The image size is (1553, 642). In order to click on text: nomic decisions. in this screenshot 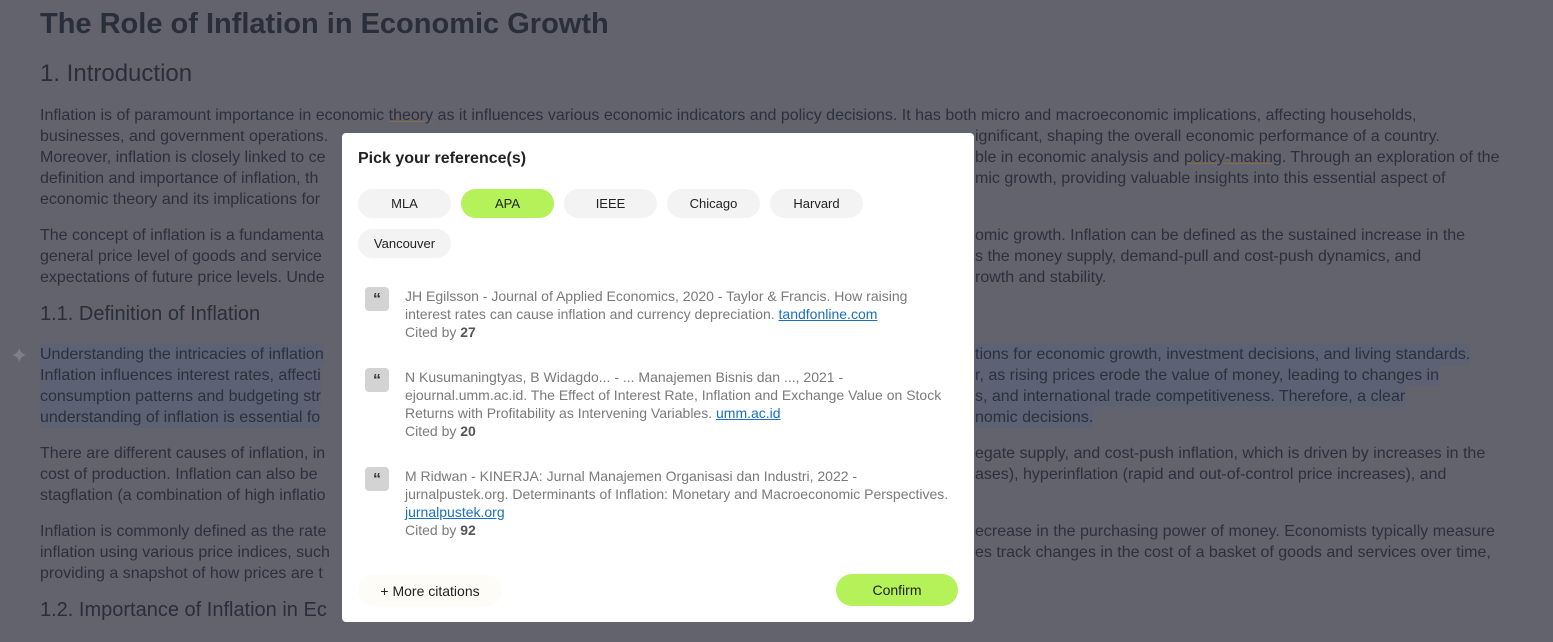, I will do `click(1034, 417)`.